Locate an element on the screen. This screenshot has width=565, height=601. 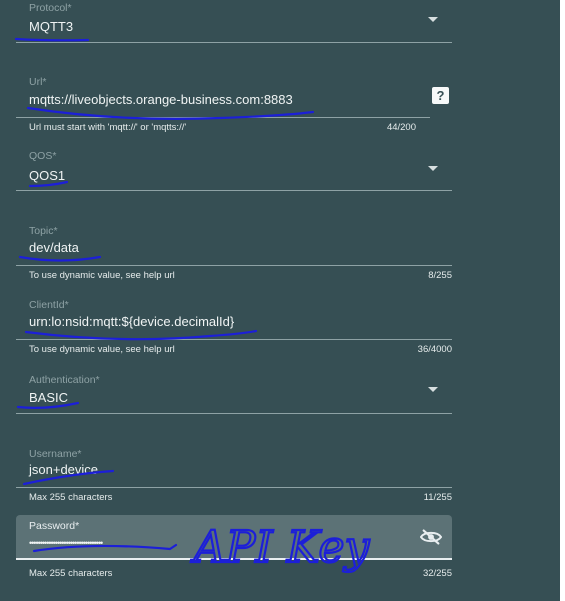
topic-label: Topic* is located at coordinates (43, 231).